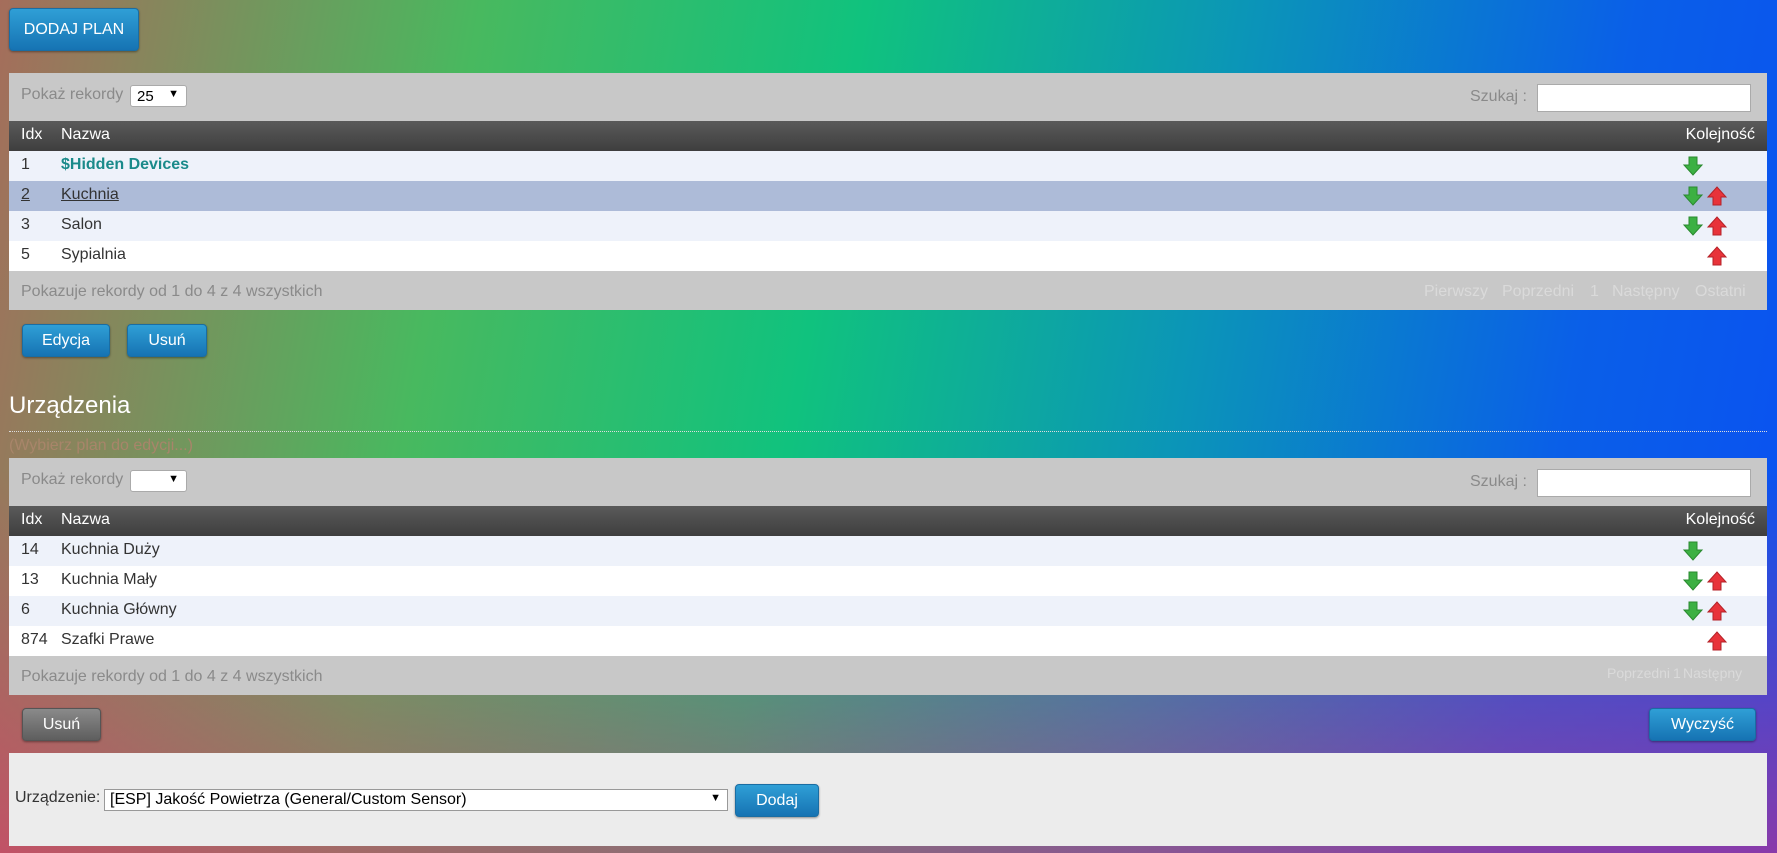  I want to click on row-name: Sypialnia, so click(93, 255).